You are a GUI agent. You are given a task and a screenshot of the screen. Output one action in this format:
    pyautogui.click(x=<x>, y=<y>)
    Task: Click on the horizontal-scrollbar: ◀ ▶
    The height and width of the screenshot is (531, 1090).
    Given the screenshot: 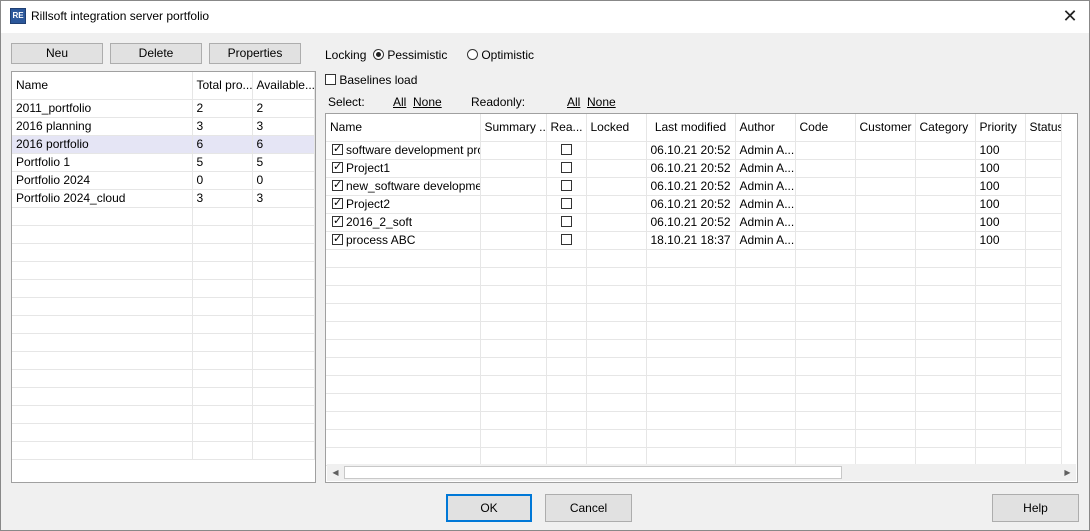 What is the action you would take?
    pyautogui.click(x=701, y=472)
    